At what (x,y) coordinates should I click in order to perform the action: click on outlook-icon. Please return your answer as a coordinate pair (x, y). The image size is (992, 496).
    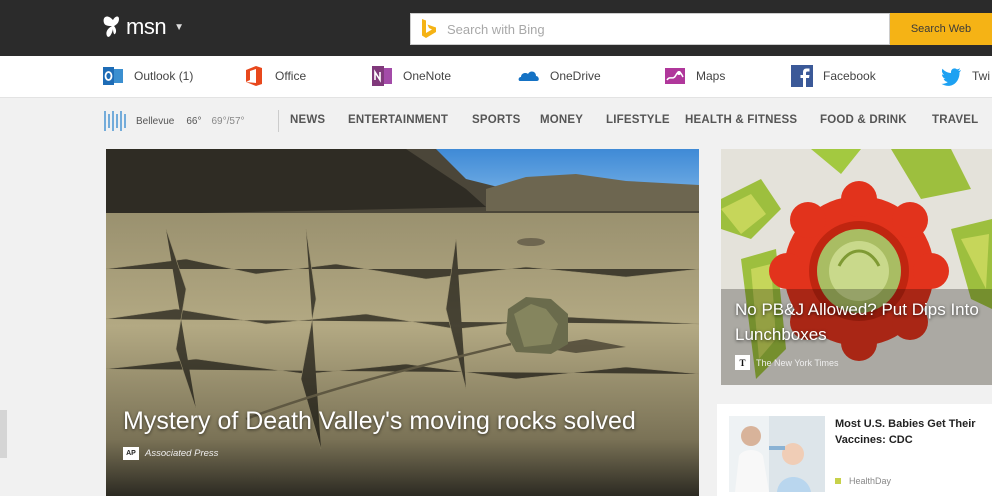
    Looking at the image, I should click on (113, 76).